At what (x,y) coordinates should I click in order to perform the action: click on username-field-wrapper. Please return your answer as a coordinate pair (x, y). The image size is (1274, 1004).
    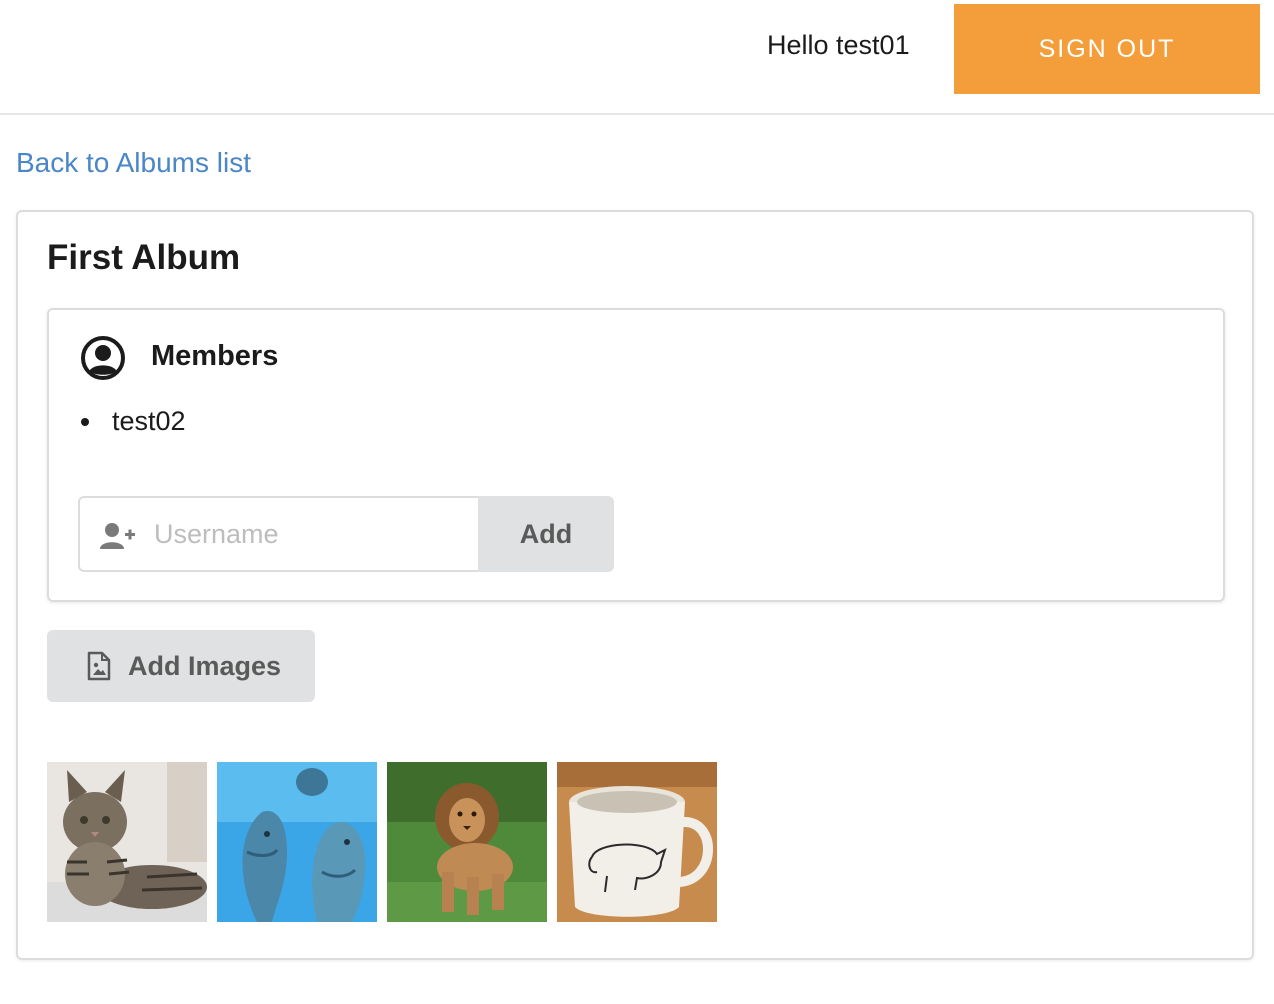
    Looking at the image, I should click on (278, 534).